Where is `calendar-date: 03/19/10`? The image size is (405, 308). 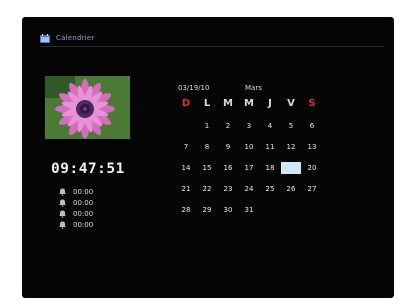 calendar-date: 03/19/10 is located at coordinates (194, 88).